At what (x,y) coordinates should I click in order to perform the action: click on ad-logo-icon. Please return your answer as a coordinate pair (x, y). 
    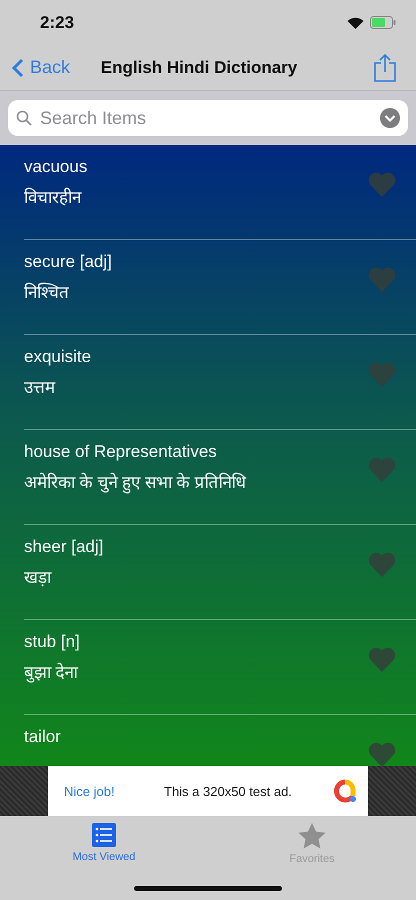
    Looking at the image, I should click on (345, 791).